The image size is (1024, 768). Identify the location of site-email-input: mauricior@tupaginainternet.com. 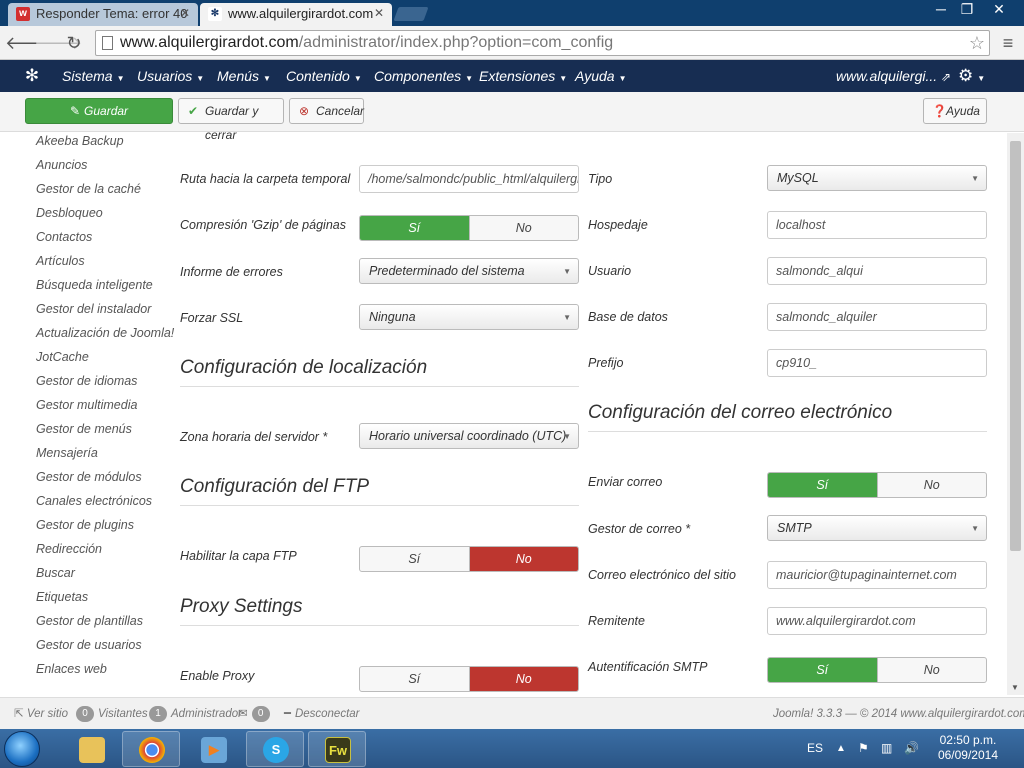
(877, 575).